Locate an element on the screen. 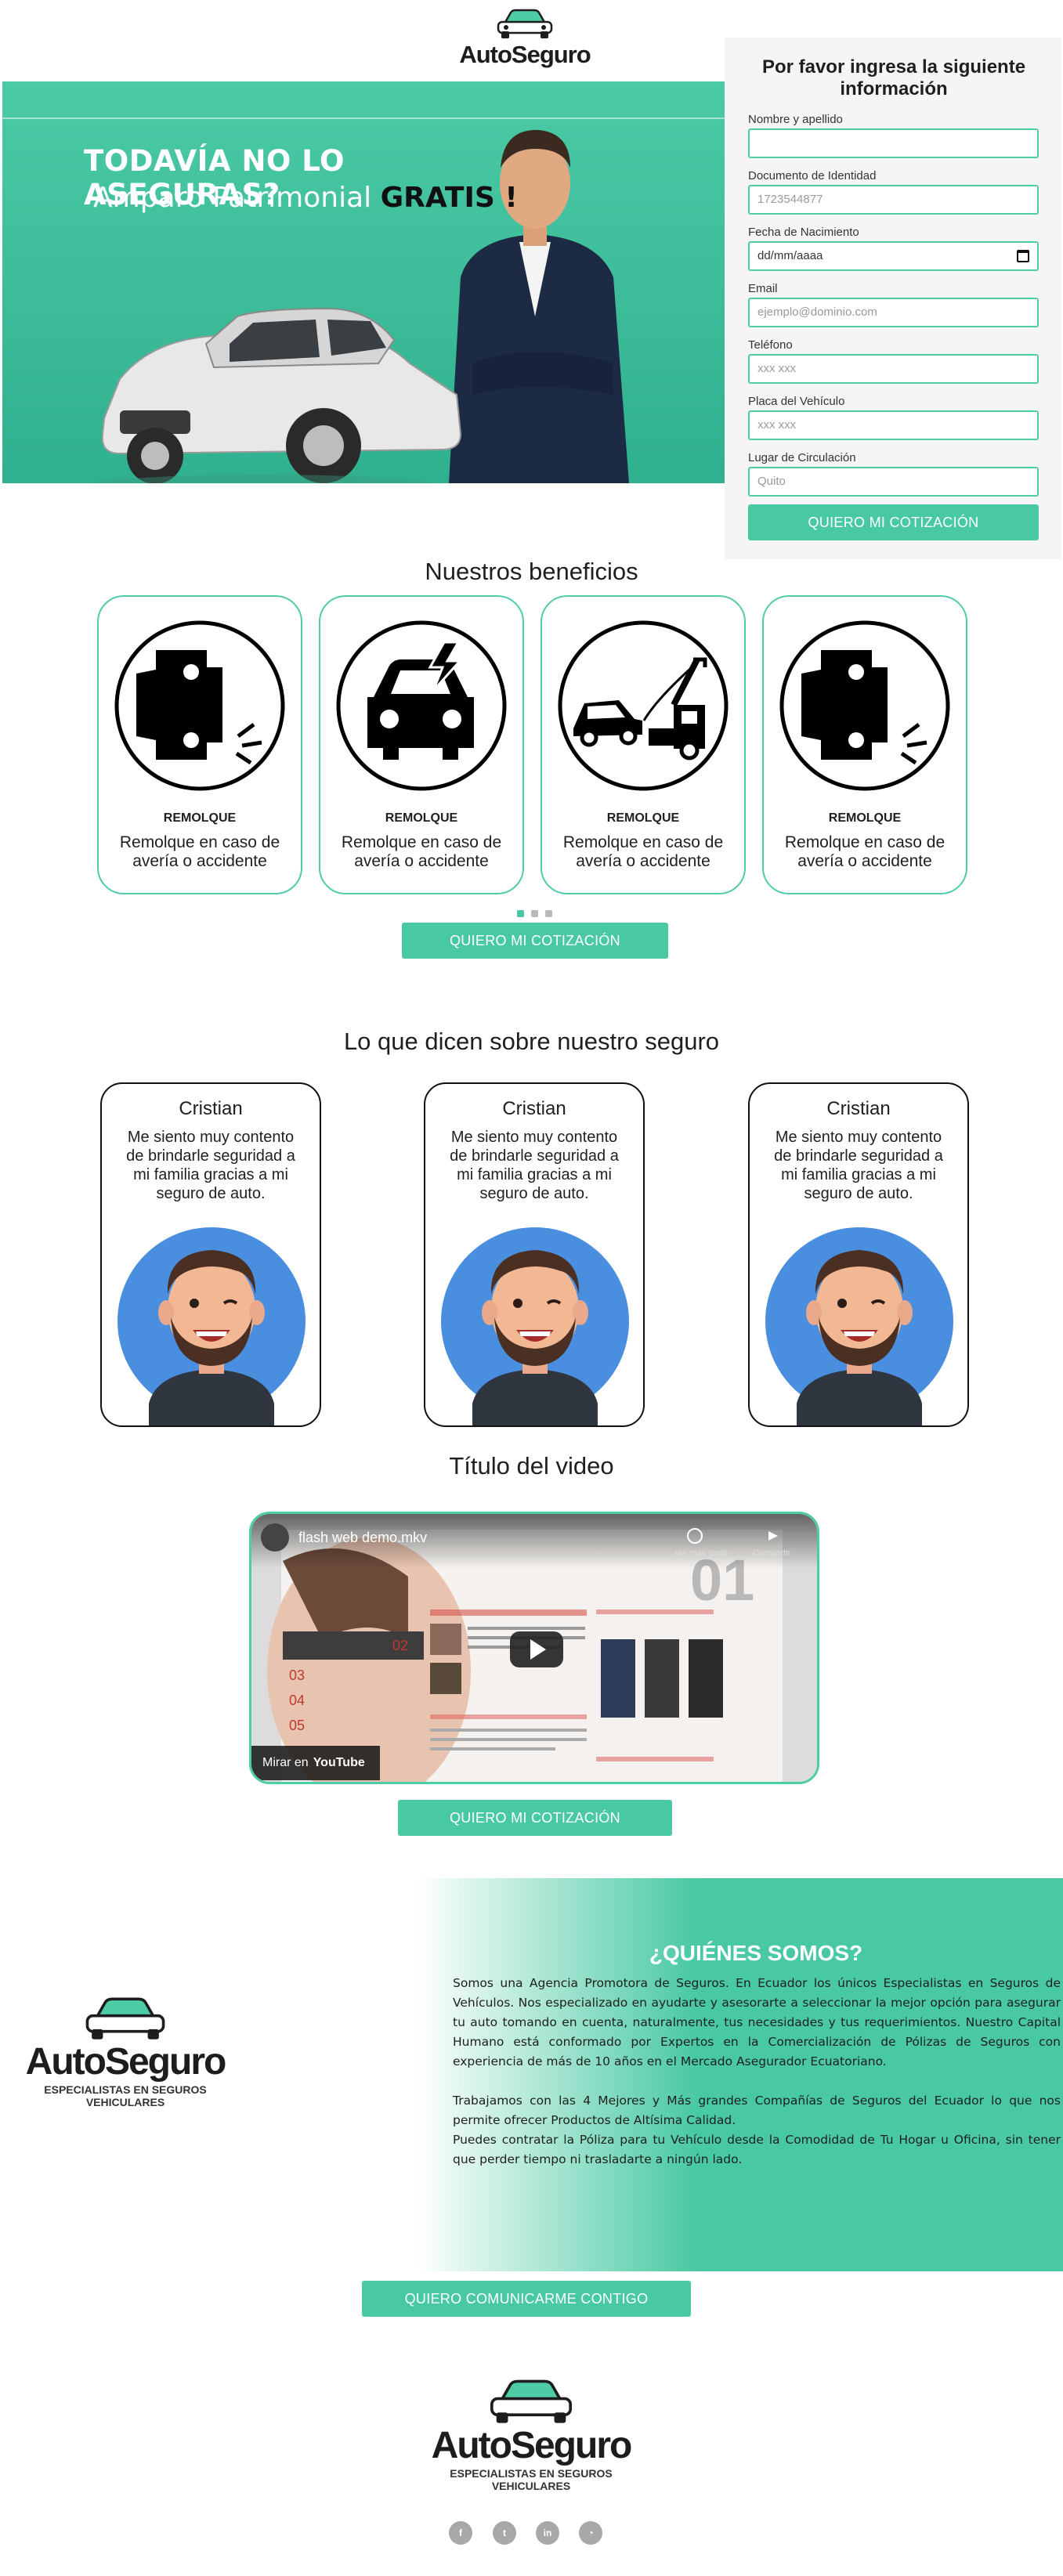  tow-truck-icon is located at coordinates (643, 705).